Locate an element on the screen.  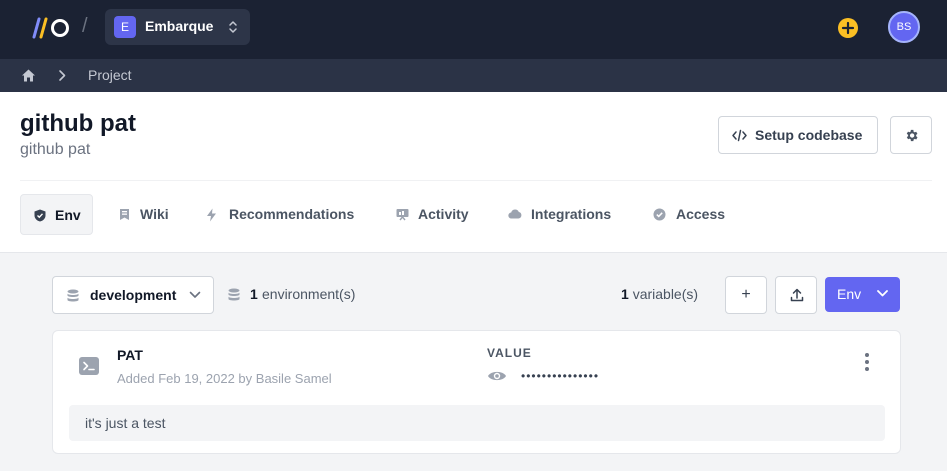
project-switcher: E Embarque is located at coordinates (177, 27).